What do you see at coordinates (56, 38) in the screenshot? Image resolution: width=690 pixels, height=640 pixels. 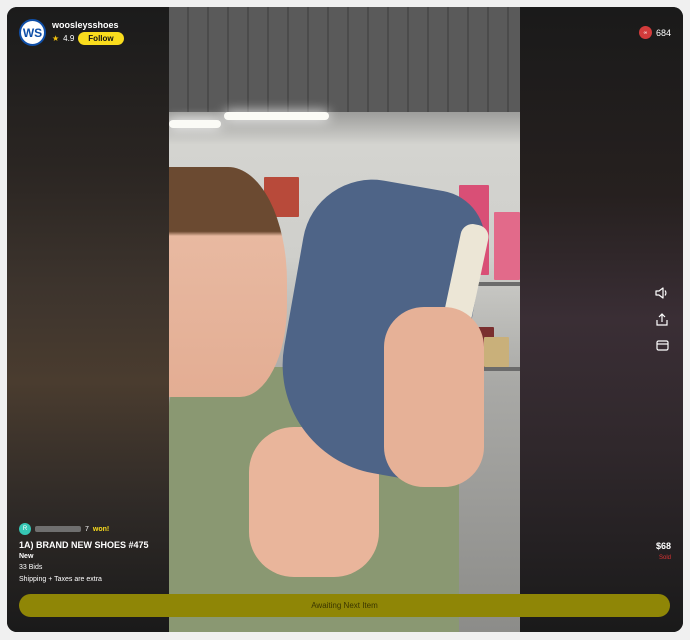 I see `star-icon: ★` at bounding box center [56, 38].